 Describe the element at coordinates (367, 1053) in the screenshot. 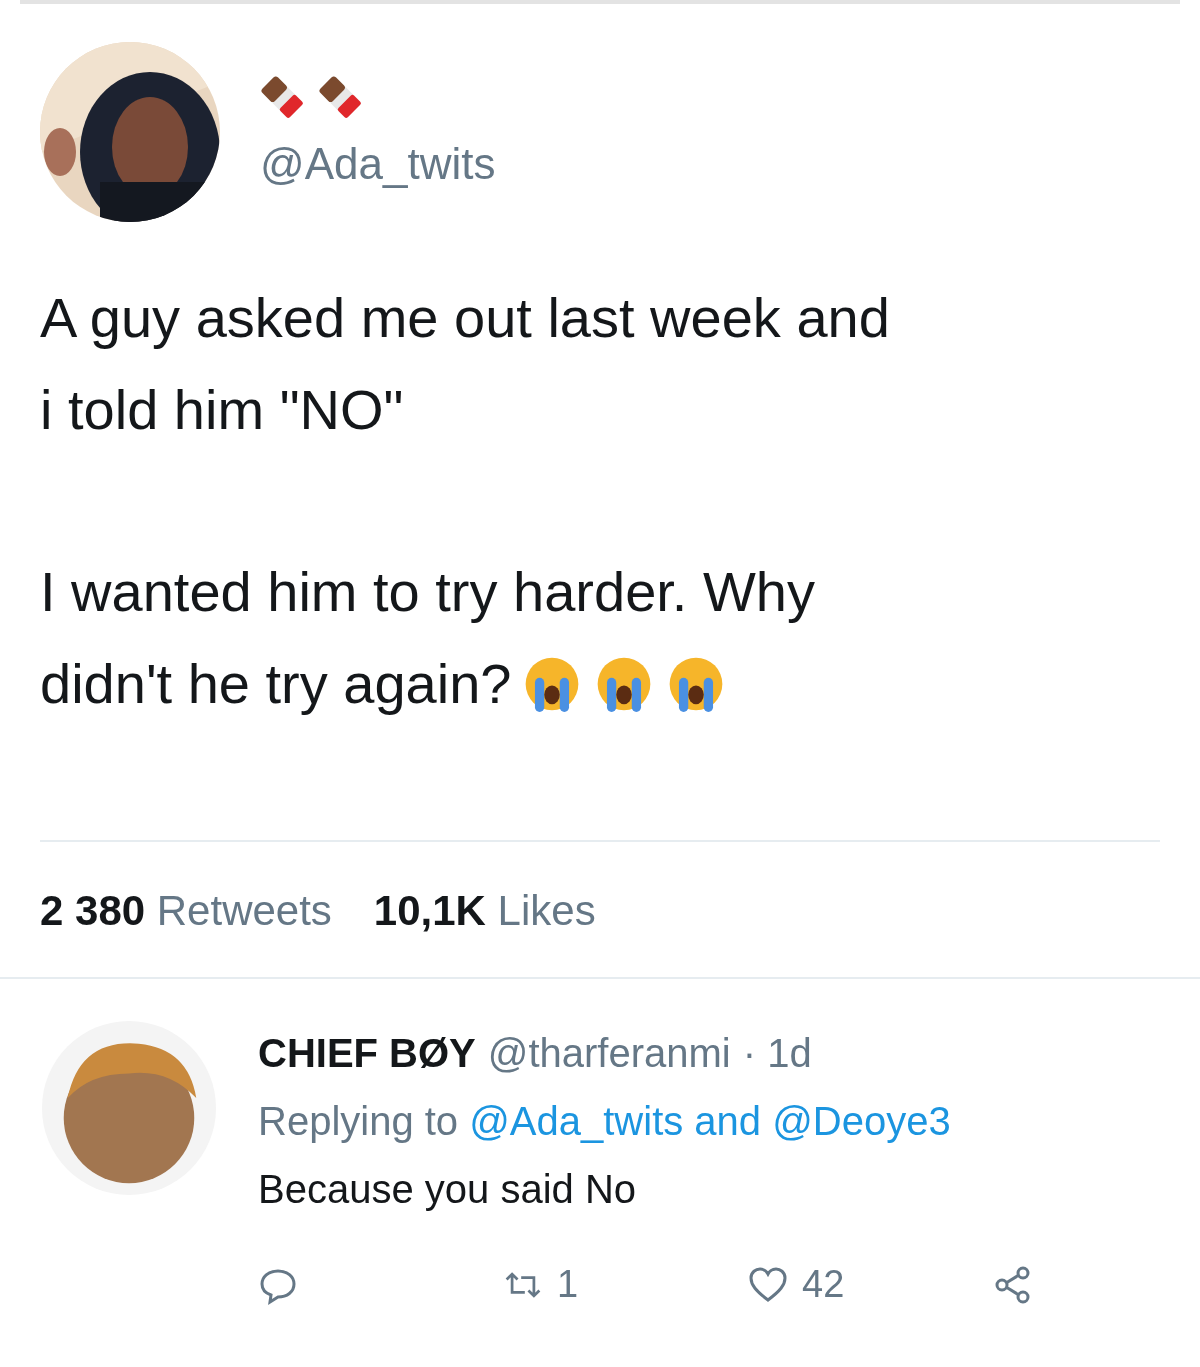

I see `display-name: CHIEF BØY` at that location.